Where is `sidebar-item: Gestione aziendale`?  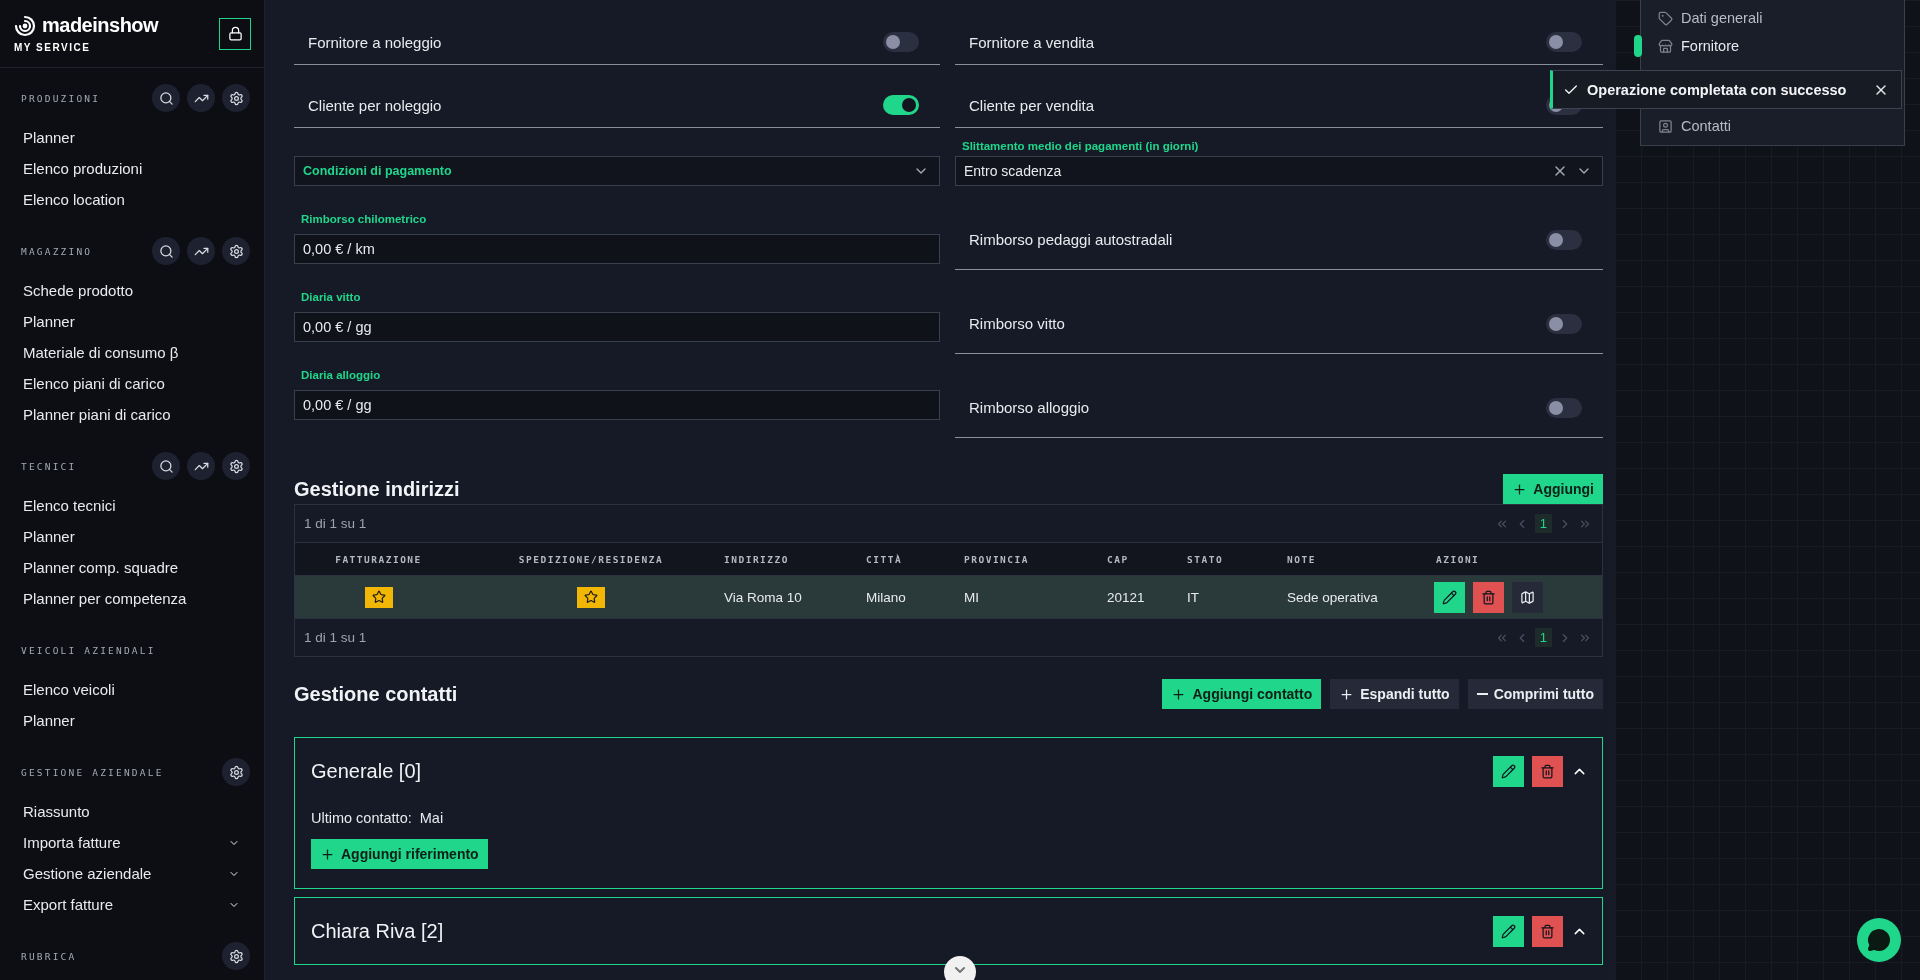
sidebar-item: Gestione aziendale is located at coordinates (132, 873).